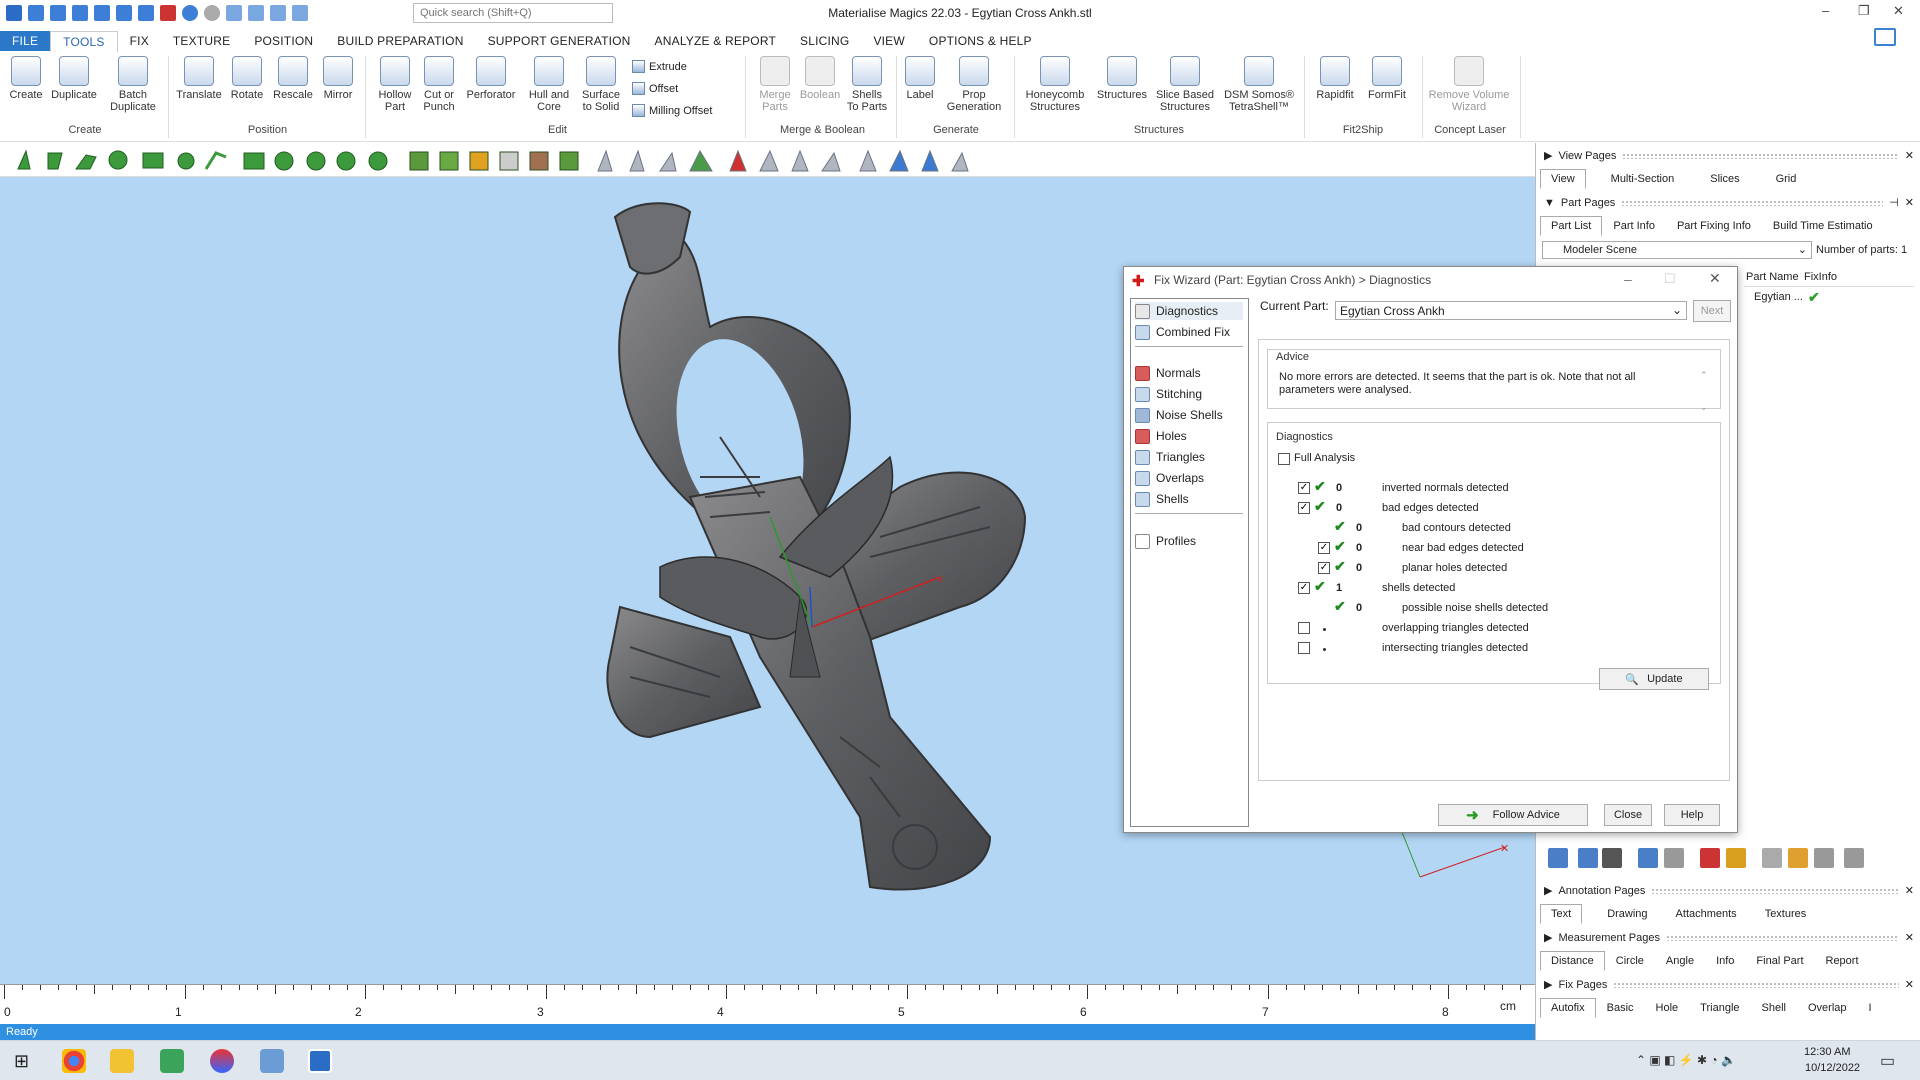 This screenshot has height=1080, width=1920. I want to click on rapidfit-button: Rapidfit, so click(1335, 78).